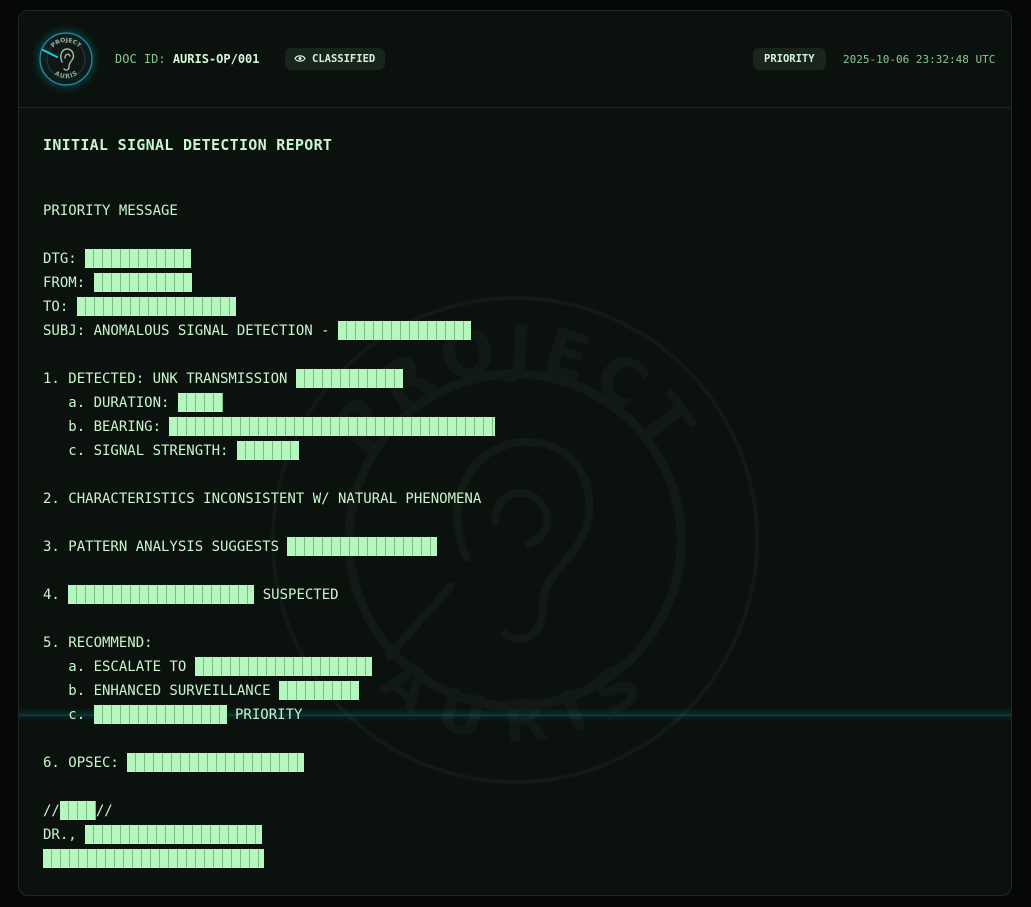  What do you see at coordinates (513, 811) in the screenshot?
I see `signature-marker: // //` at bounding box center [513, 811].